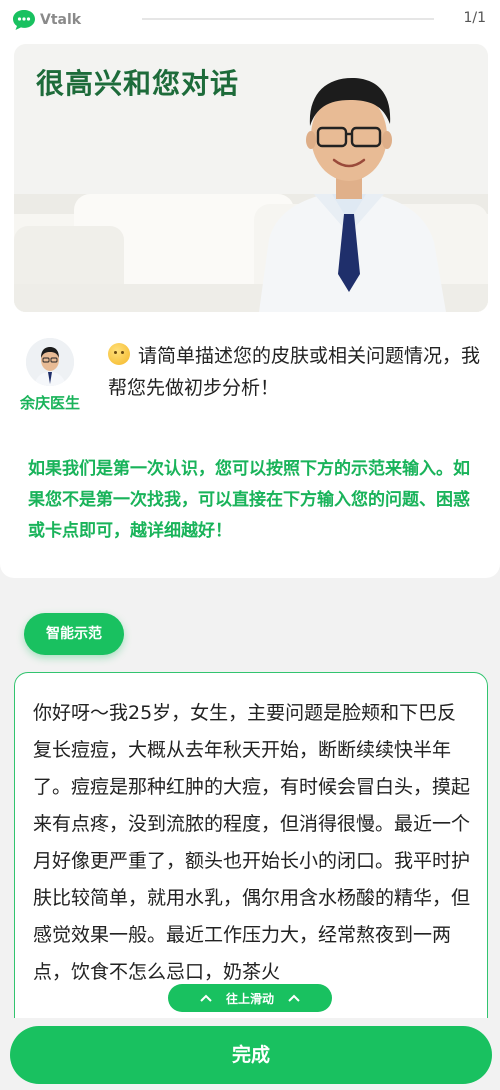  Describe the element at coordinates (50, 362) in the screenshot. I see `avatar` at that location.